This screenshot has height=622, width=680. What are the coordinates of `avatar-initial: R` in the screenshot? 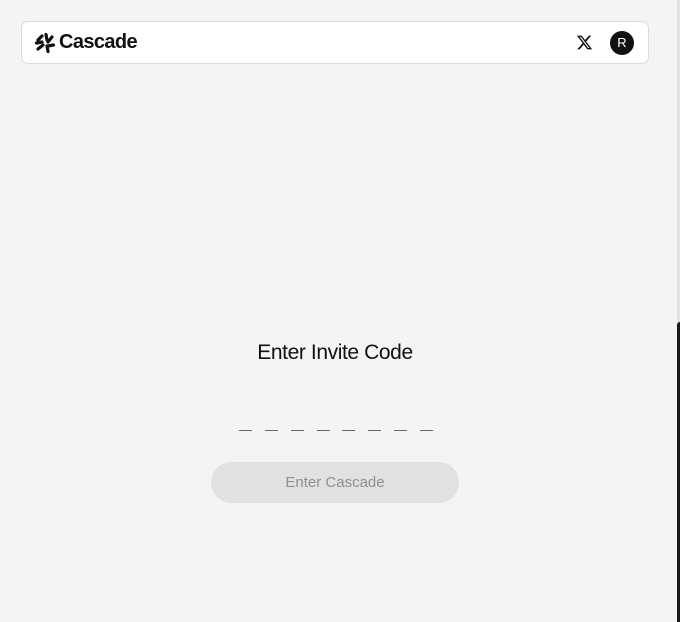 It's located at (622, 42).